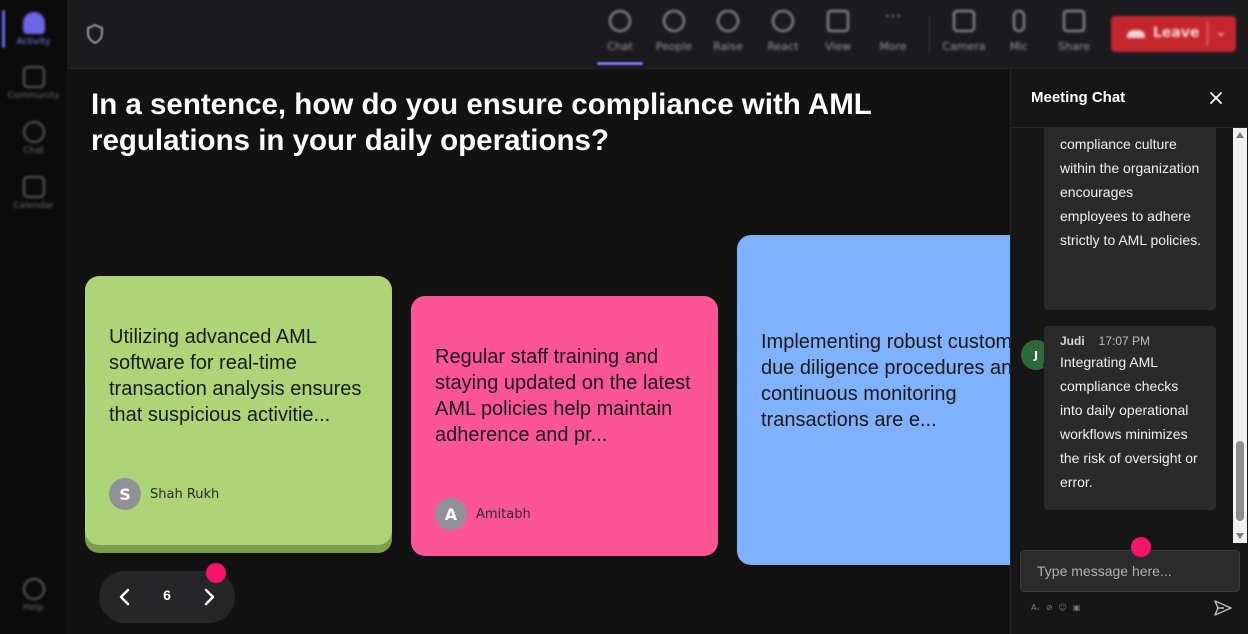 The width and height of the screenshot is (1248, 634). Describe the element at coordinates (620, 46) in the screenshot. I see `toolbar-button-label: Chat` at that location.